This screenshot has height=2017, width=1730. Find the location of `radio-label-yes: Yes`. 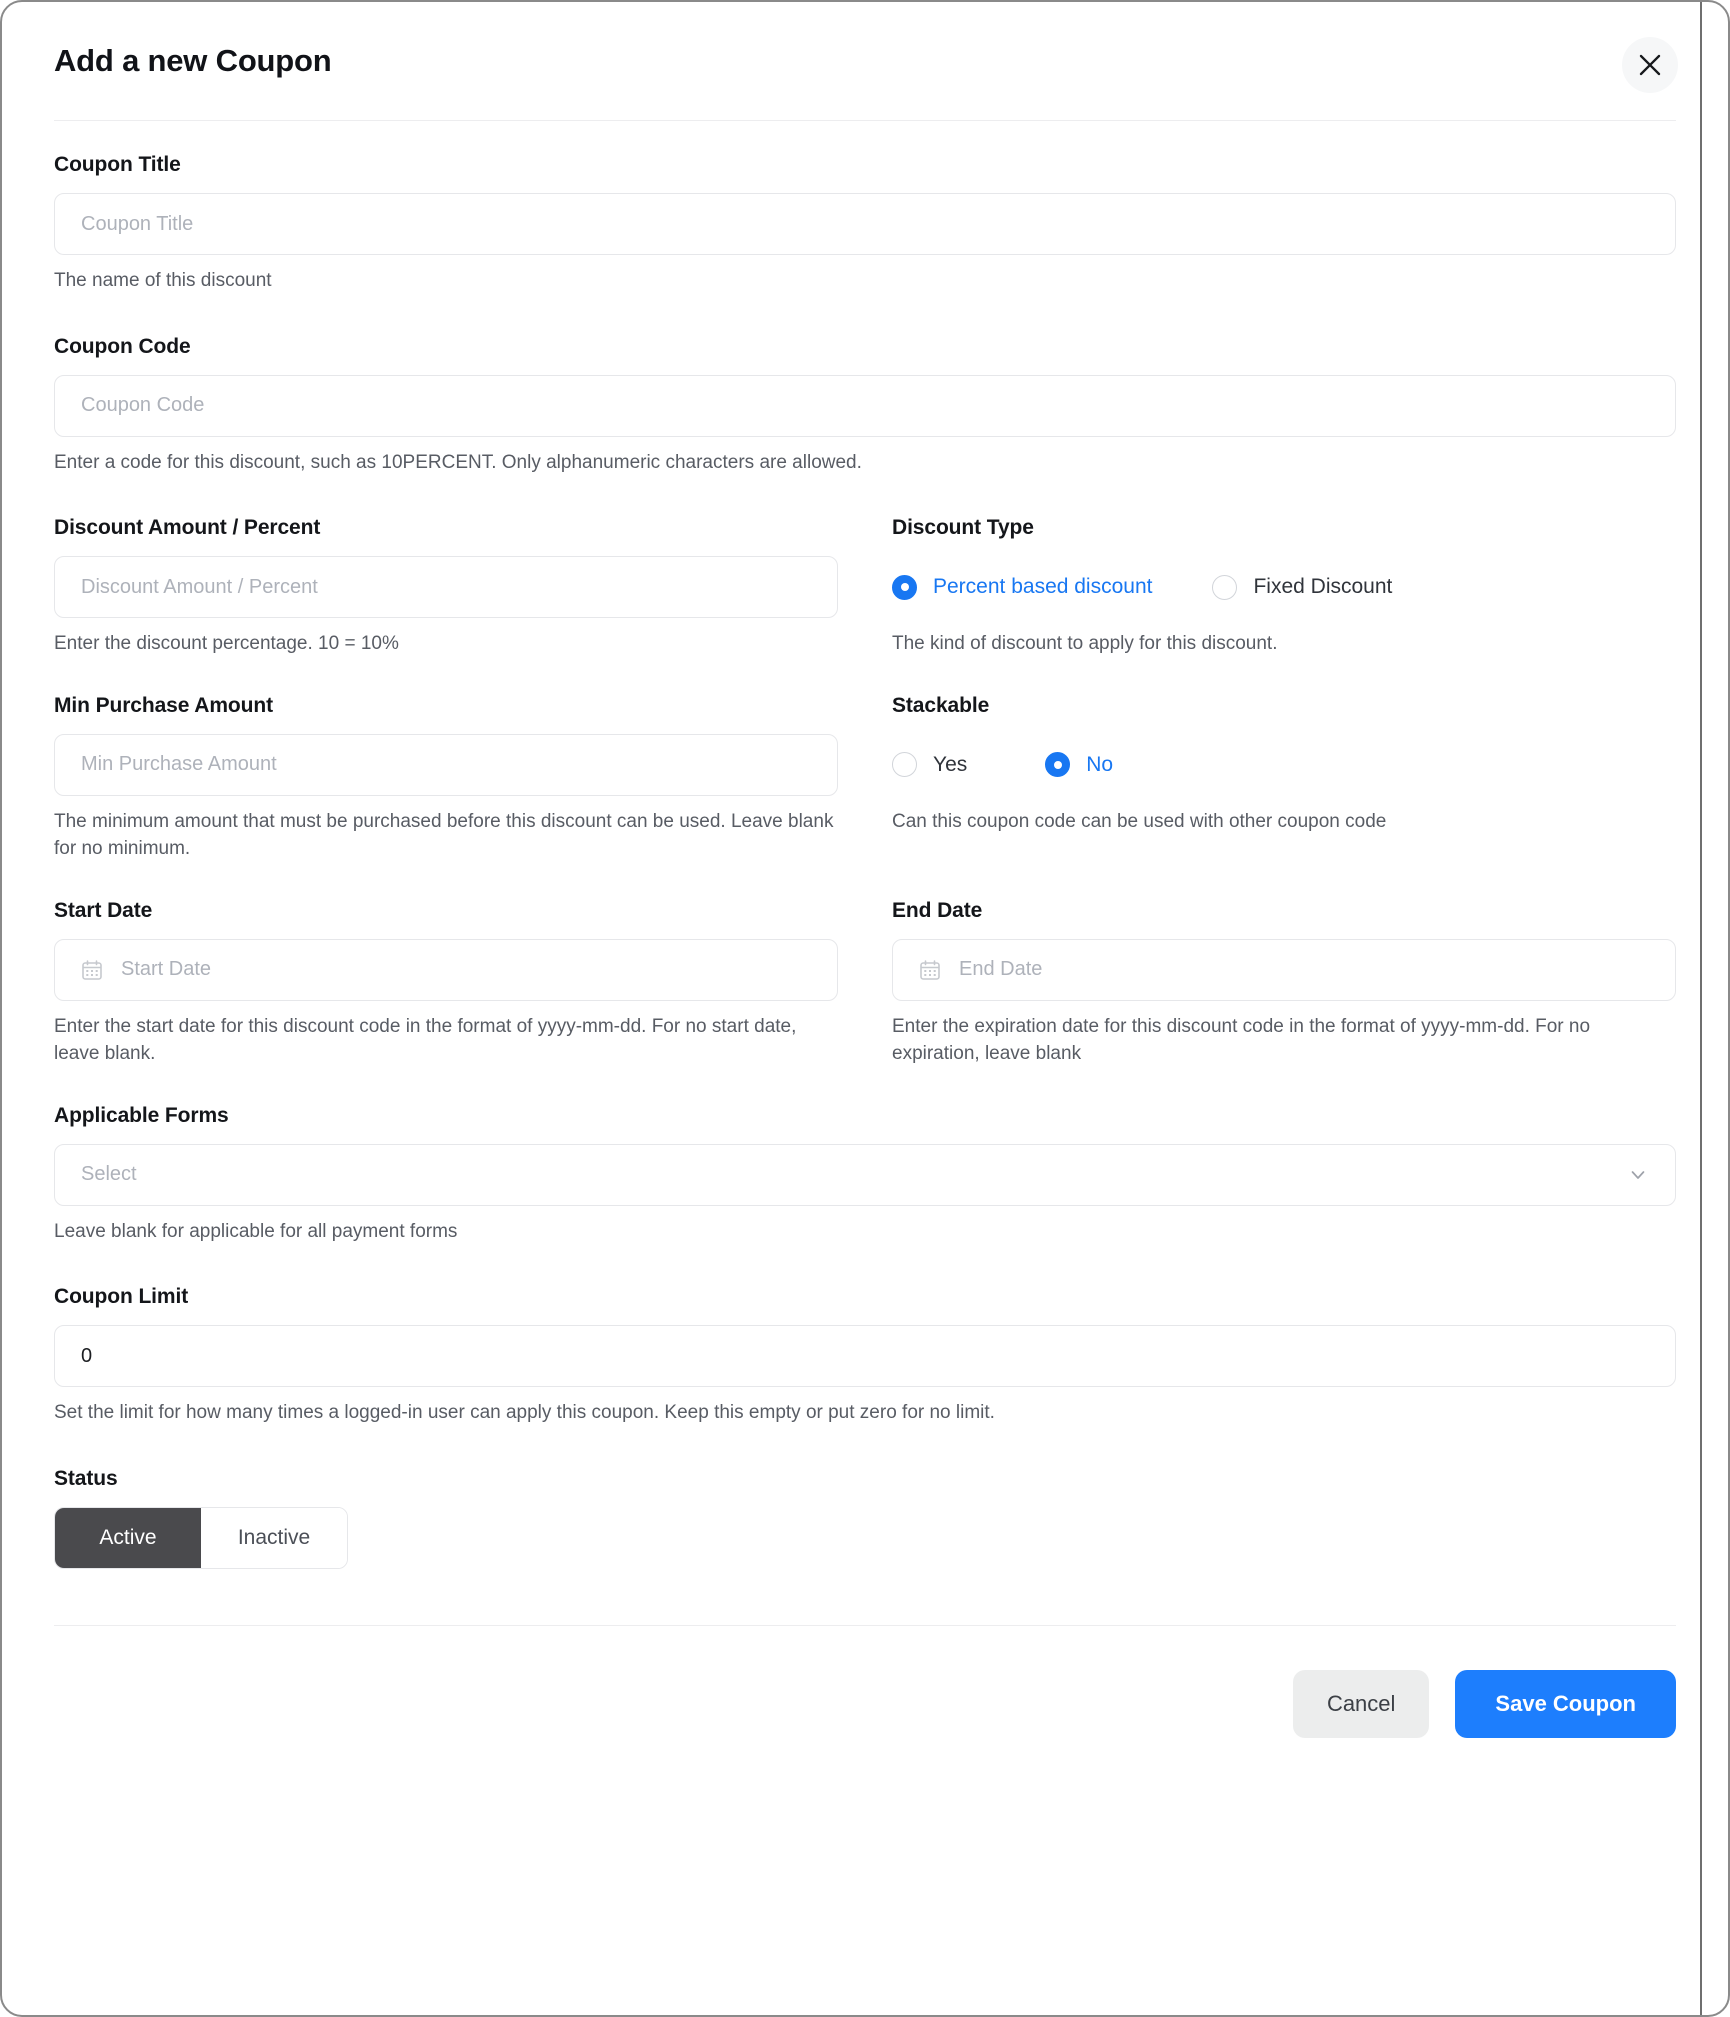

radio-label-yes: Yes is located at coordinates (950, 764).